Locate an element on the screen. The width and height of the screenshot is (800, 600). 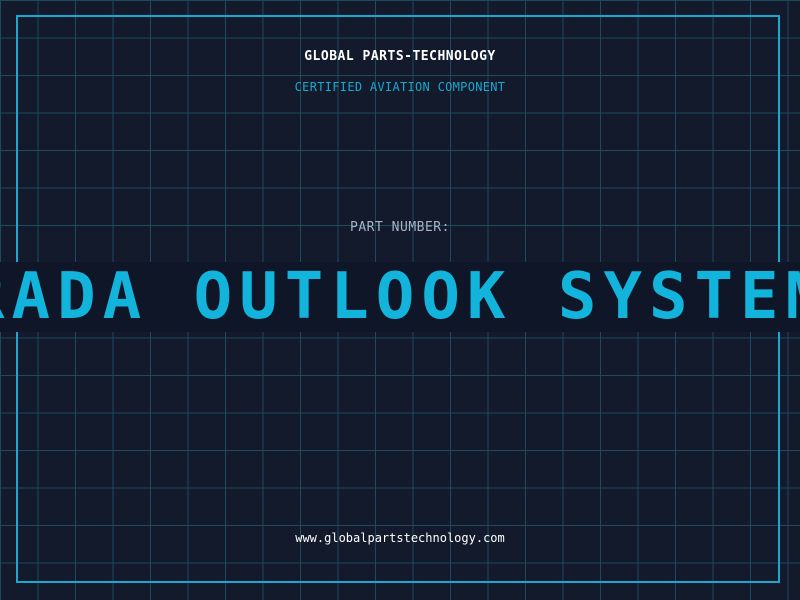
part-name-banner: RADA OUTLOOK SYSTEM is located at coordinates (400, 297).